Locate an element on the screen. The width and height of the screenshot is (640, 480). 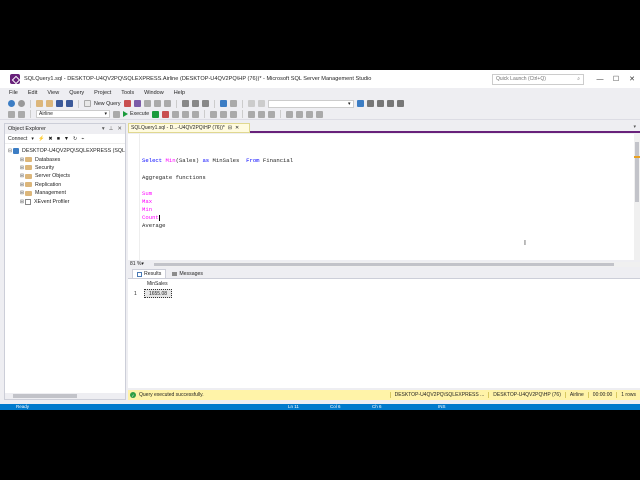
connect-icon is located at coordinates (11, 114).